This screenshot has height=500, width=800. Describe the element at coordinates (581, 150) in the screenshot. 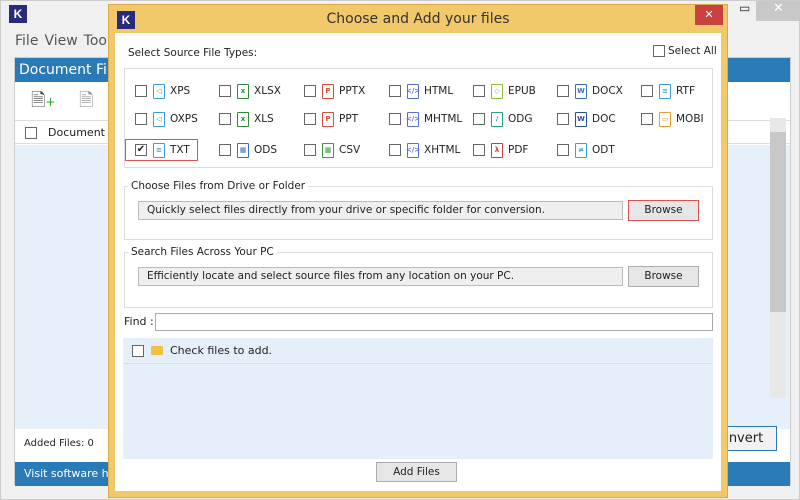

I see `odt-file-icon: ≠` at that location.